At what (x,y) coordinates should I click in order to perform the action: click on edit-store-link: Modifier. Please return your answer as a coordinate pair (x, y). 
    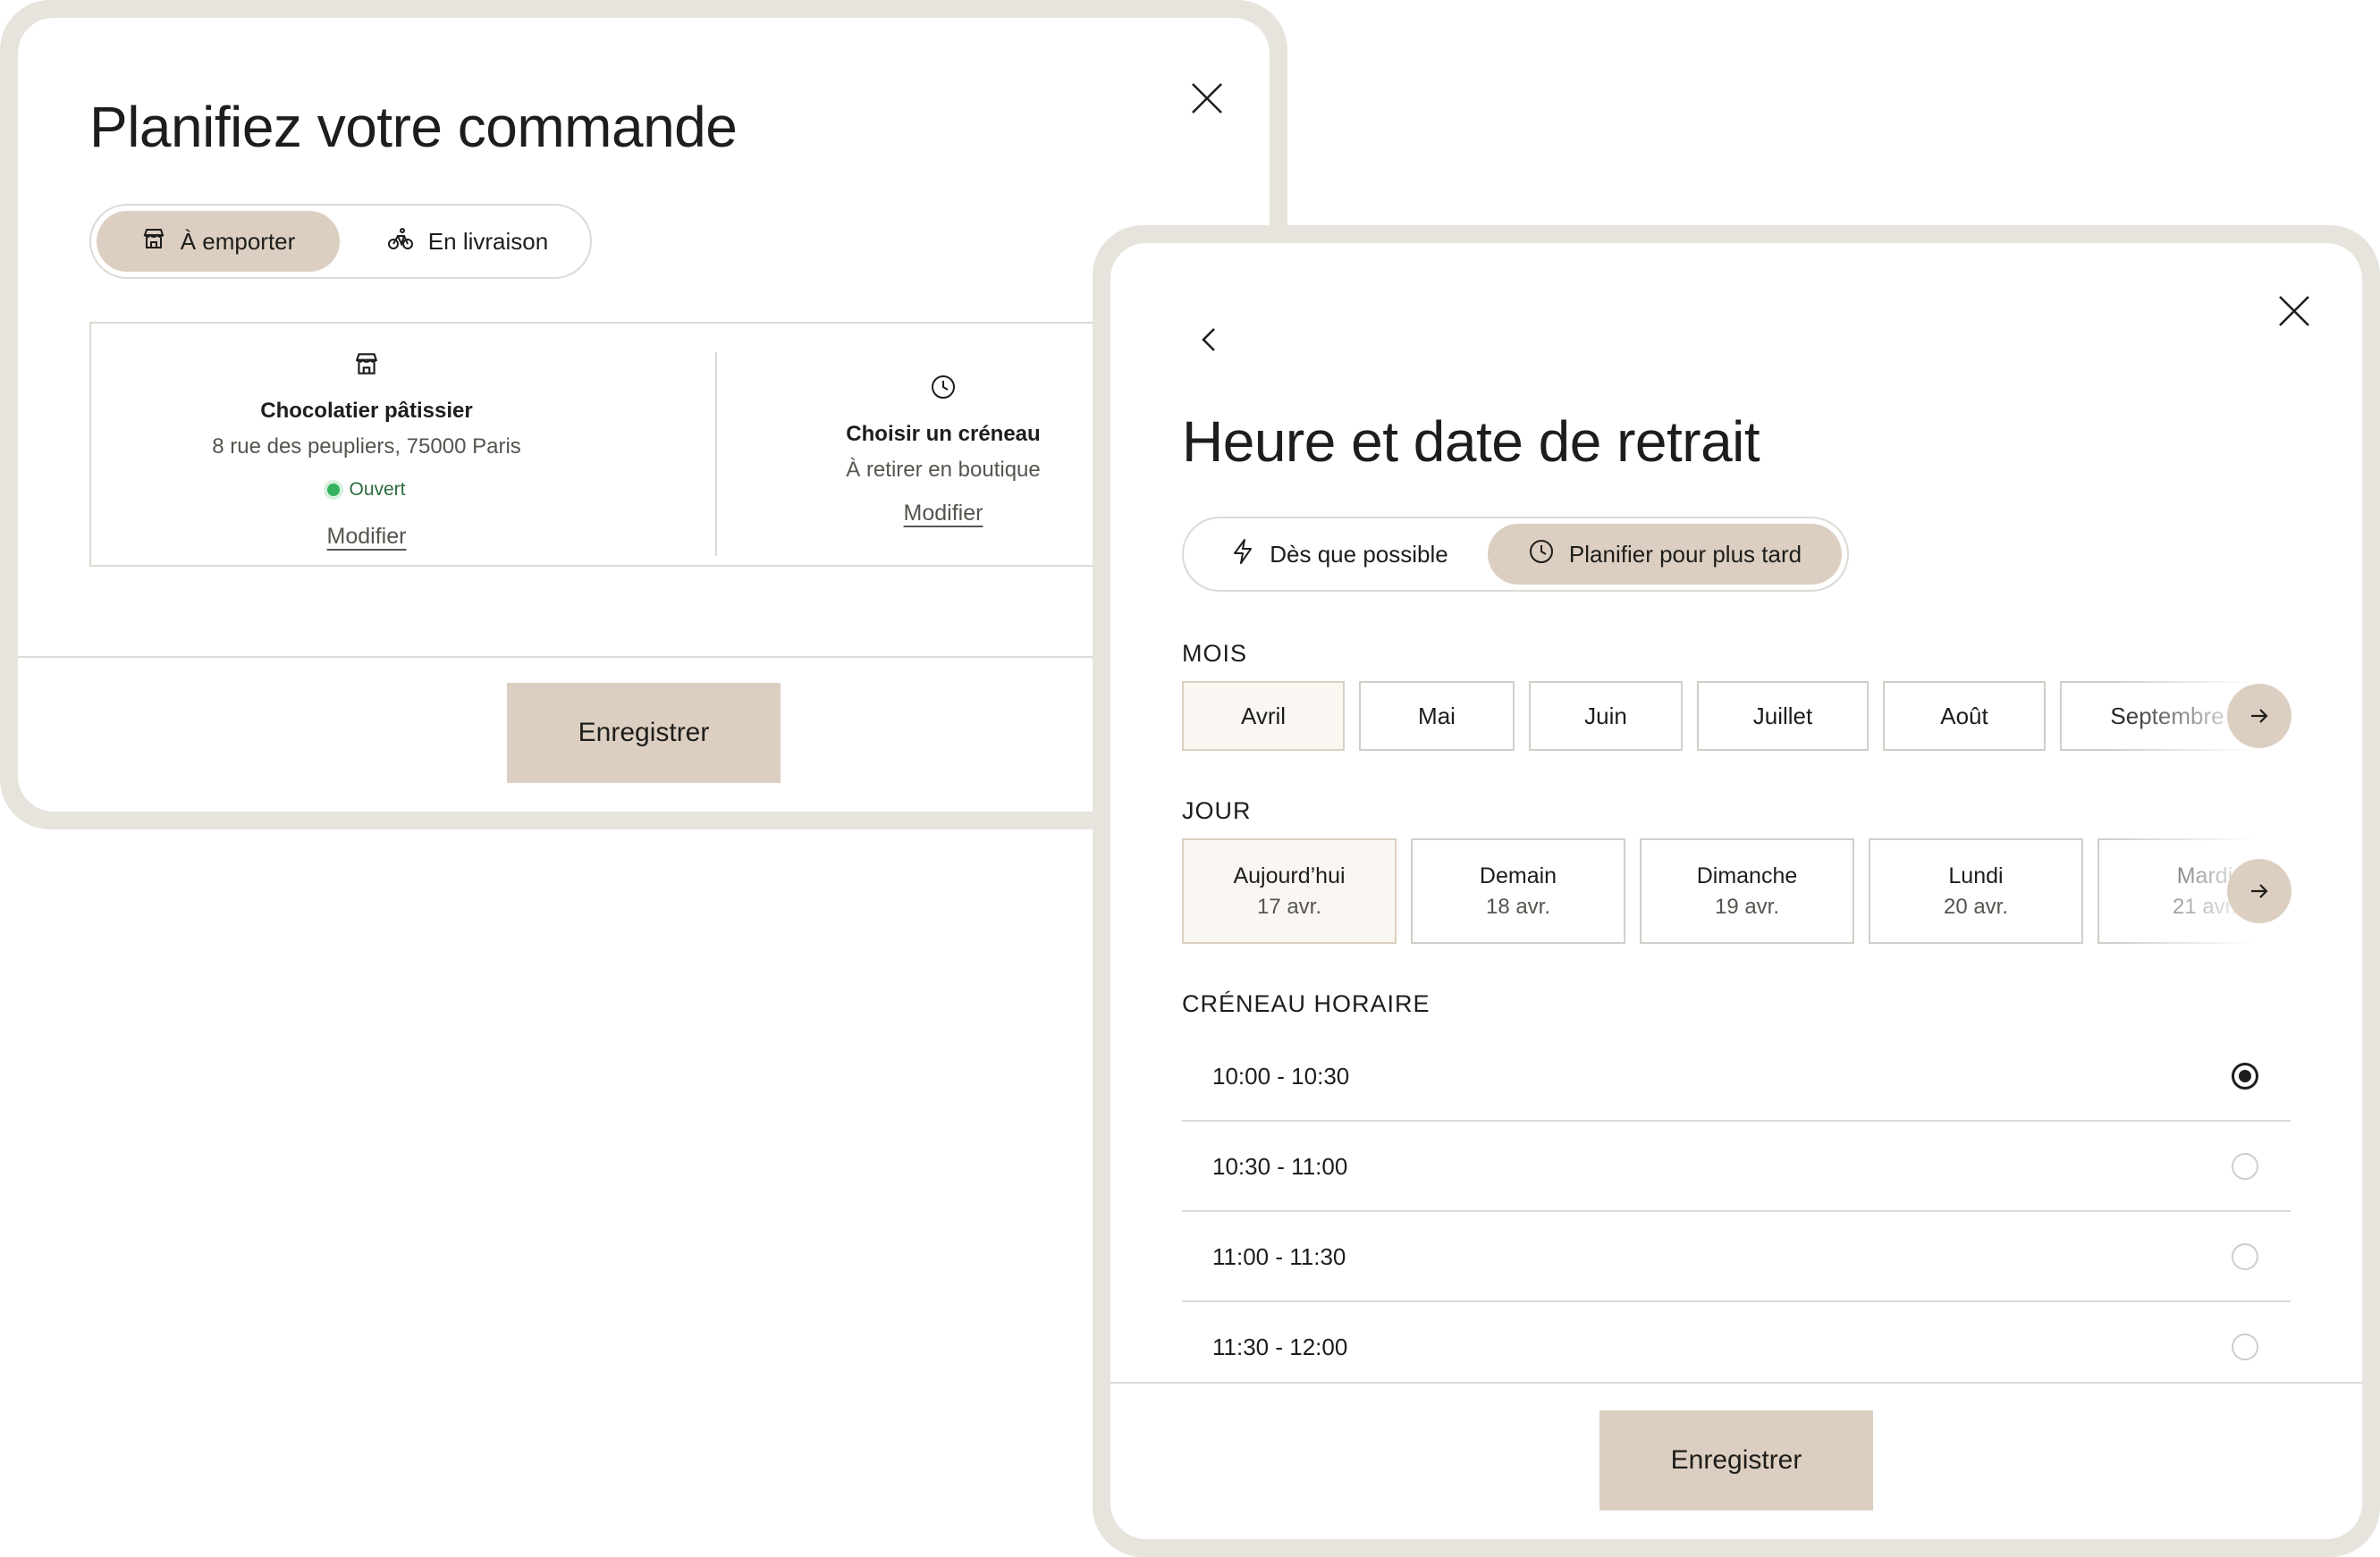
    Looking at the image, I should click on (366, 537).